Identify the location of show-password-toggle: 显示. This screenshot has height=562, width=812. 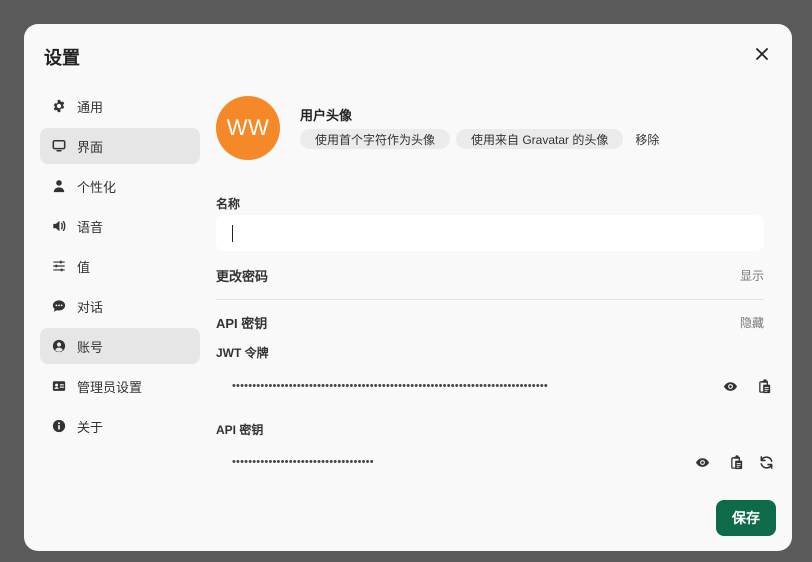
(752, 275).